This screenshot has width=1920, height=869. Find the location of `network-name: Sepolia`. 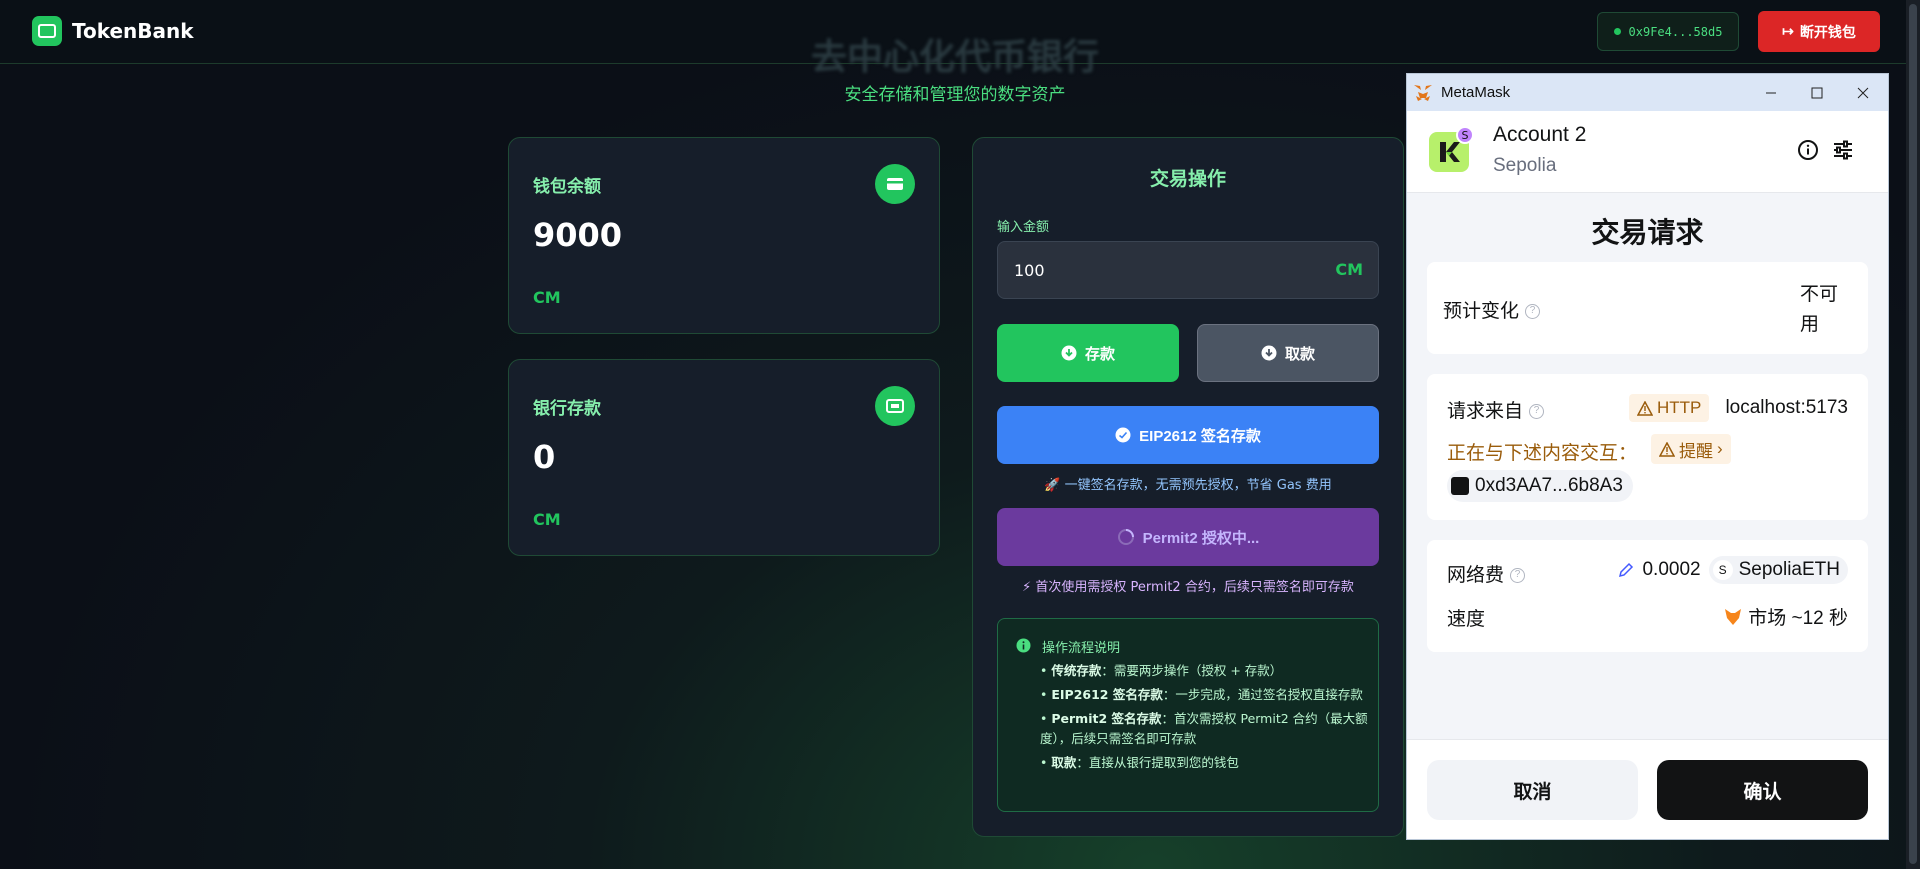

network-name: Sepolia is located at coordinates (1525, 165).